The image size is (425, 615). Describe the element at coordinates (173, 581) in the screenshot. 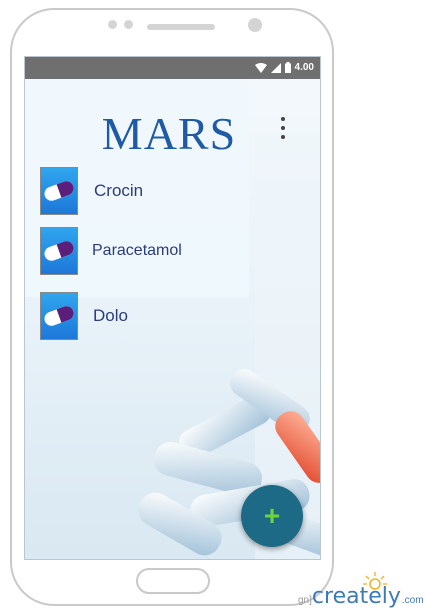

I see `home-button` at that location.